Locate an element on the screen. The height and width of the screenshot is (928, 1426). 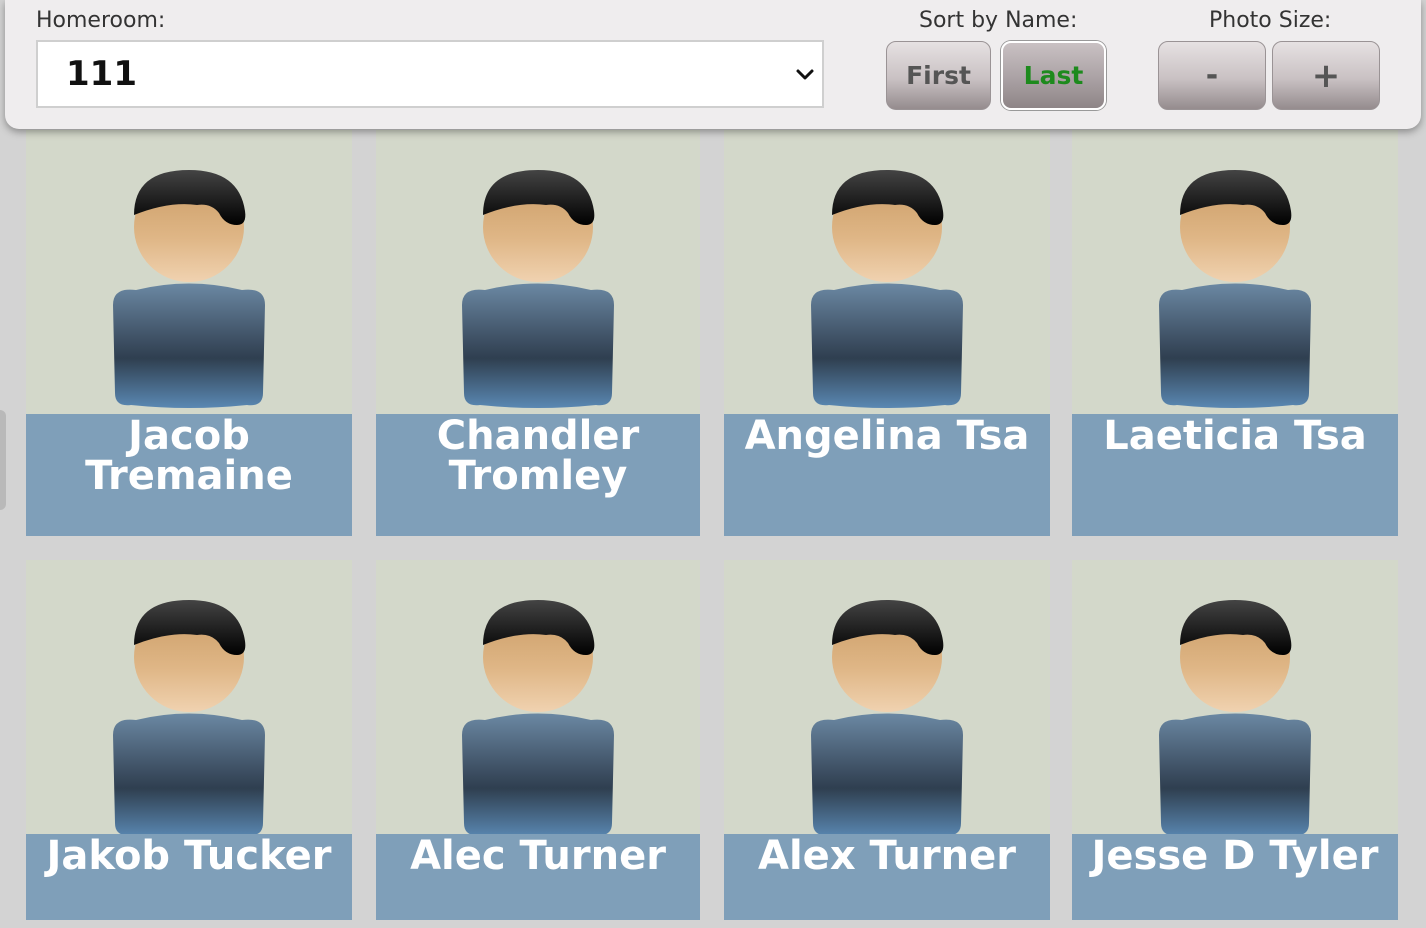
student-name: Jesse D Tyler is located at coordinates (1235, 856).